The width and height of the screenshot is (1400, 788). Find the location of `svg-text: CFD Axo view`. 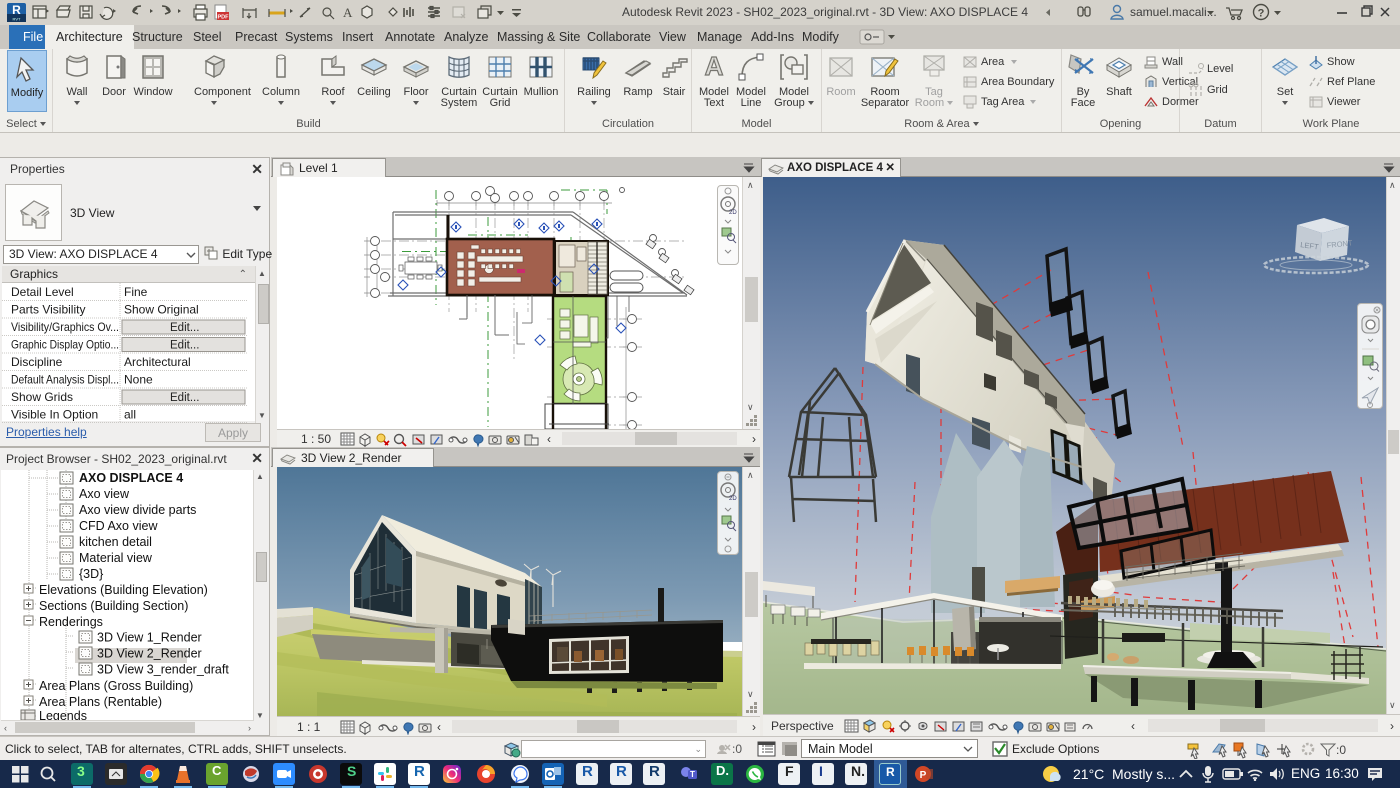

svg-text: CFD Axo view is located at coordinates (118, 526).